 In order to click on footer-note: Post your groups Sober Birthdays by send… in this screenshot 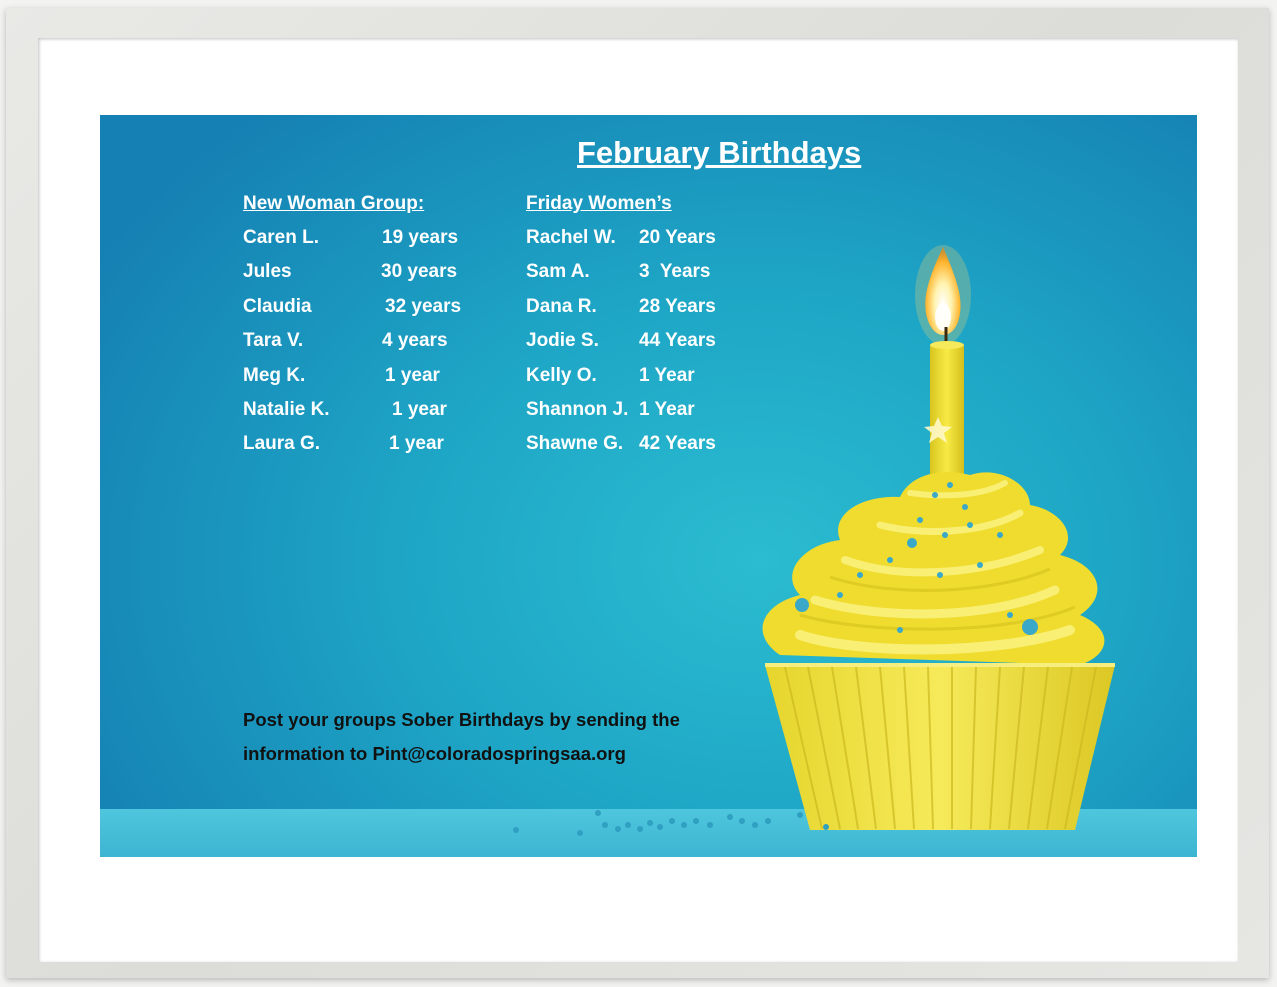, I will do `click(461, 737)`.